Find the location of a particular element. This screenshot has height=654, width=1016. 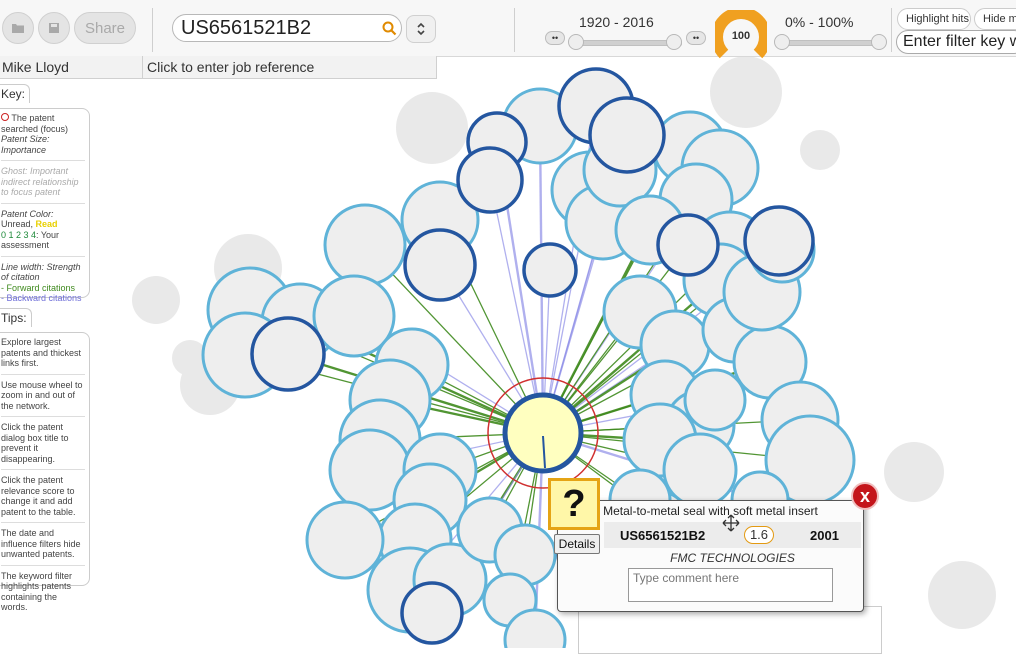

patent-number: US6561521B2 is located at coordinates (663, 535).